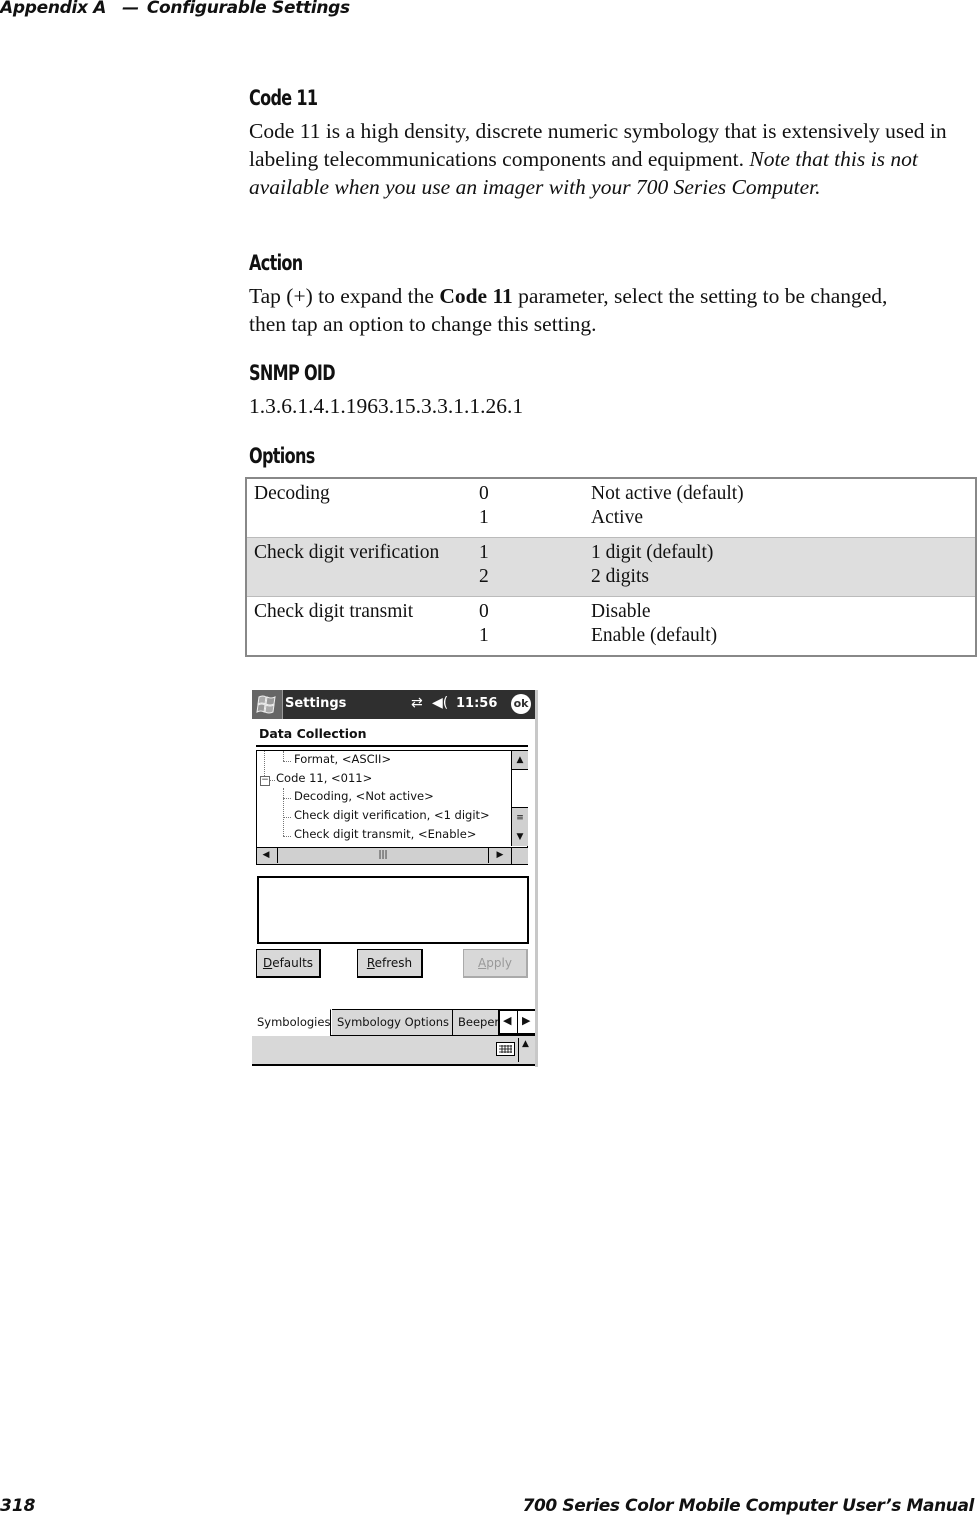  I want to click on scroll-down-icon: ▼, so click(520, 837).